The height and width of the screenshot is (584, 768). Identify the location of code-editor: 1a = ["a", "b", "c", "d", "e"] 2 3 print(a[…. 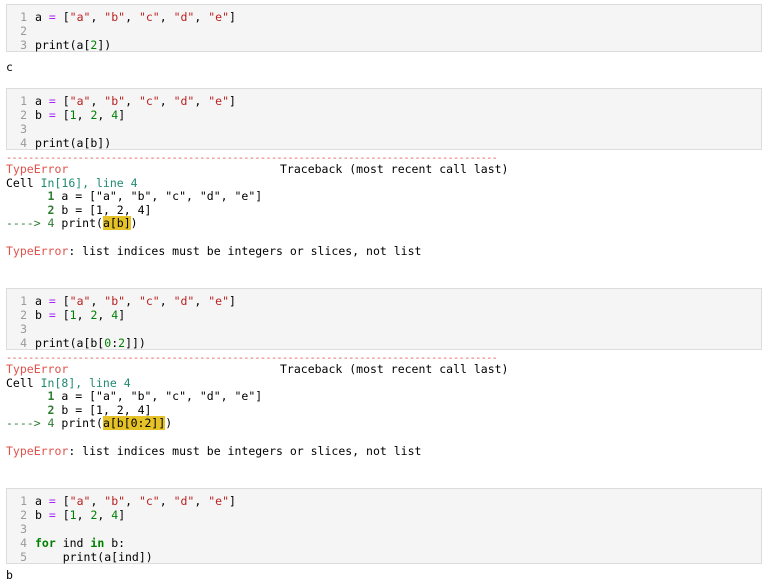
(384, 31).